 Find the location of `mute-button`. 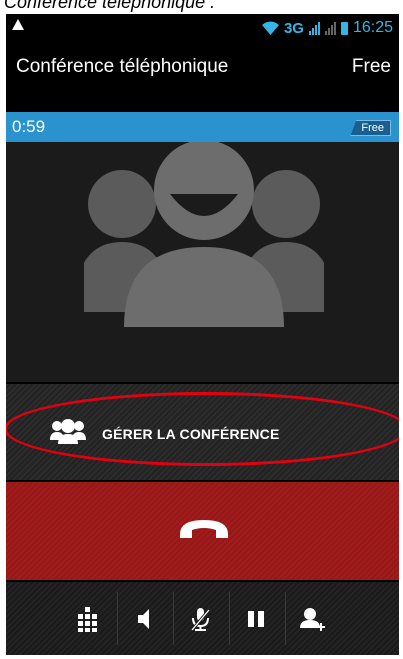

mute-button is located at coordinates (200, 618).